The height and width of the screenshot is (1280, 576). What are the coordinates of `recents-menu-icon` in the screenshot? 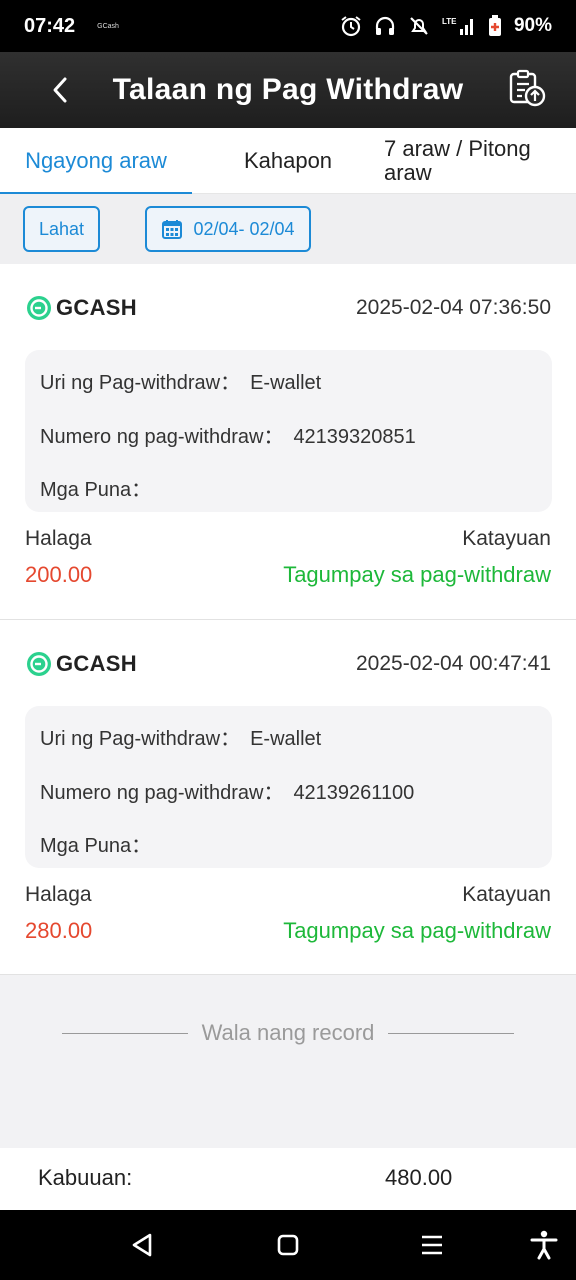 It's located at (432, 1245).